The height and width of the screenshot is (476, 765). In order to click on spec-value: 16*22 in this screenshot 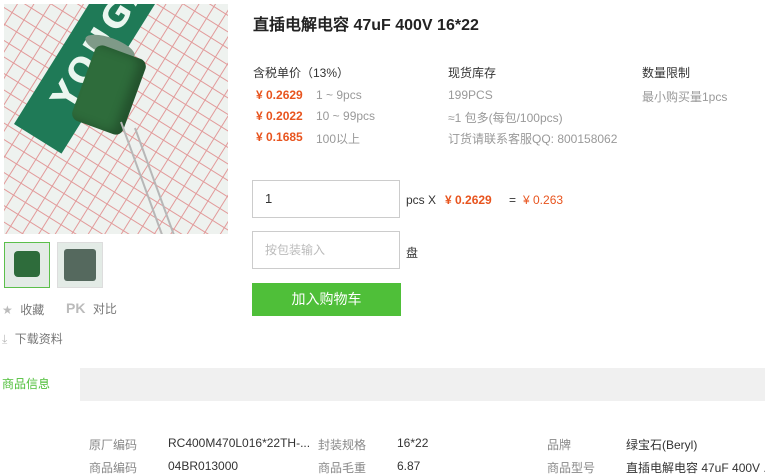, I will do `click(413, 443)`.